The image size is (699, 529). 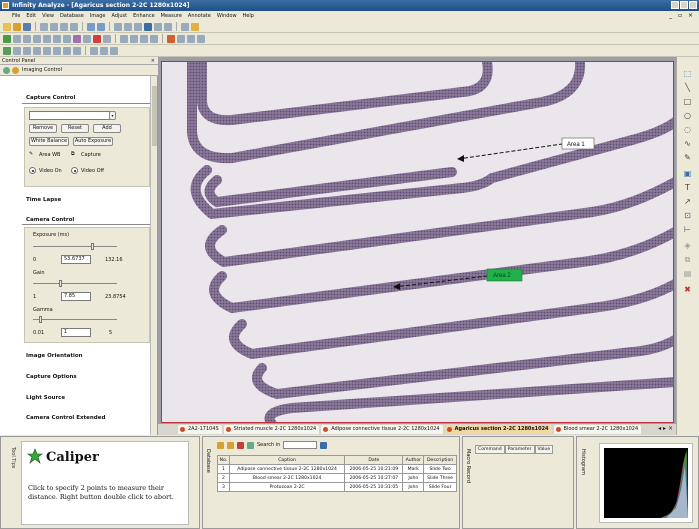 I want to click on menu-database: Database, so click(x=72, y=16).